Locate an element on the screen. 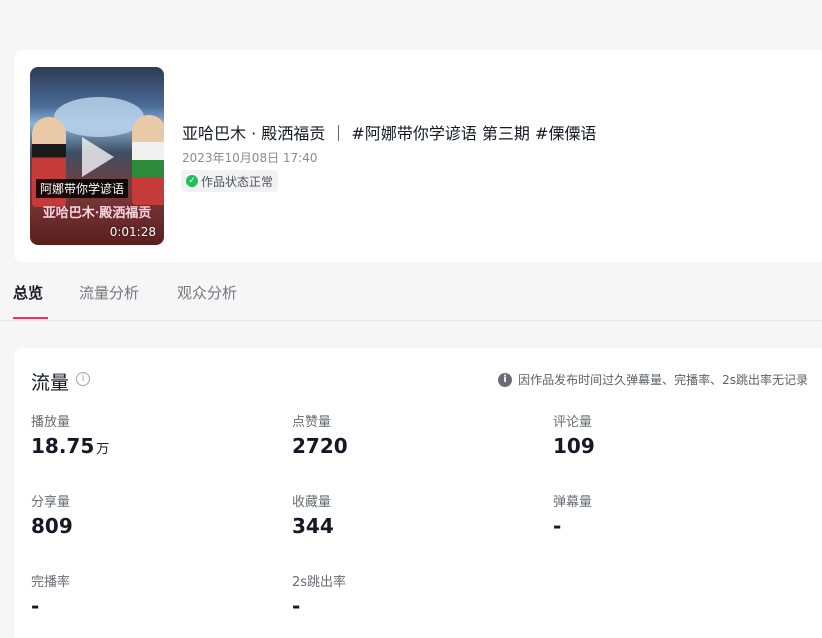 The image size is (822, 638). metric-comments: 评论量 109 is located at coordinates (574, 434).